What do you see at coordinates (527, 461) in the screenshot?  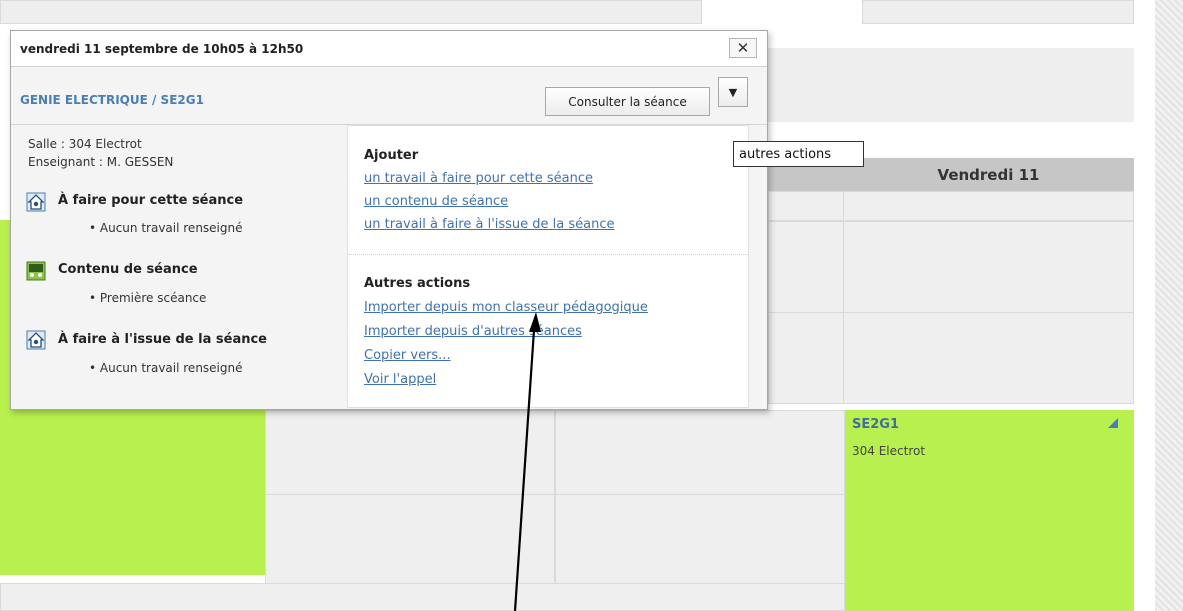 I see `annotation-arrow` at bounding box center [527, 461].